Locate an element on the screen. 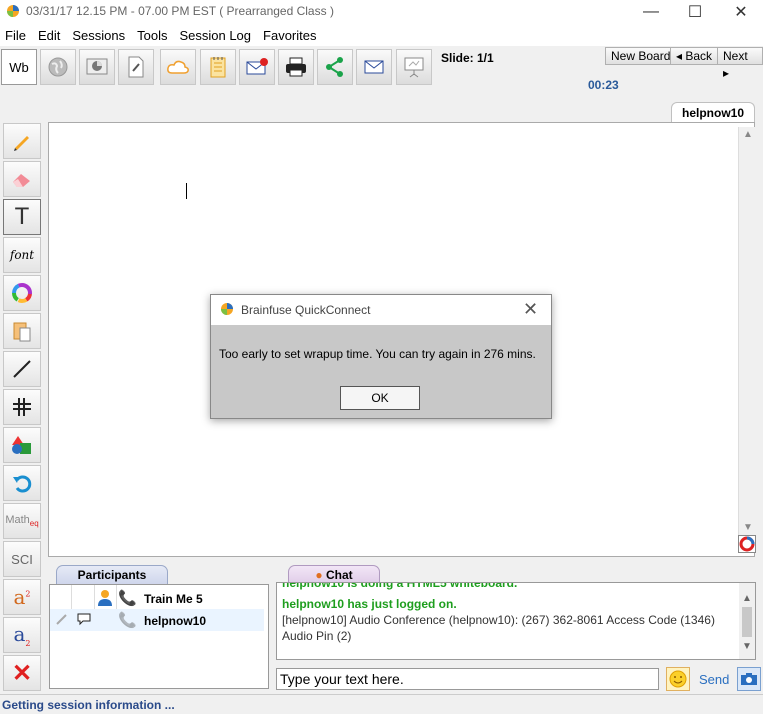  envelope-button is located at coordinates (374, 67).